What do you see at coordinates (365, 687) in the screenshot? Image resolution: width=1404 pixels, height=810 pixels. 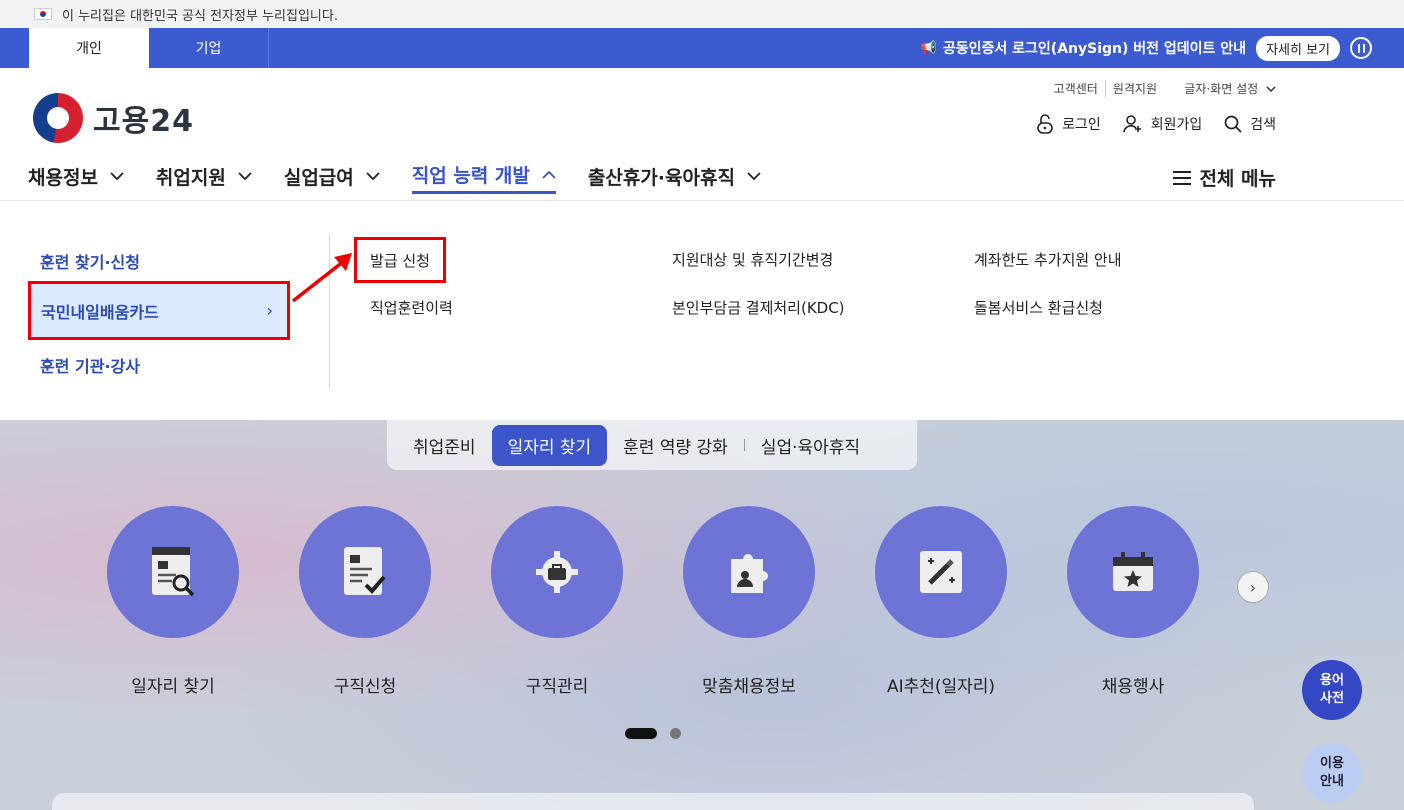 I see `service-label: 구직신청` at bounding box center [365, 687].